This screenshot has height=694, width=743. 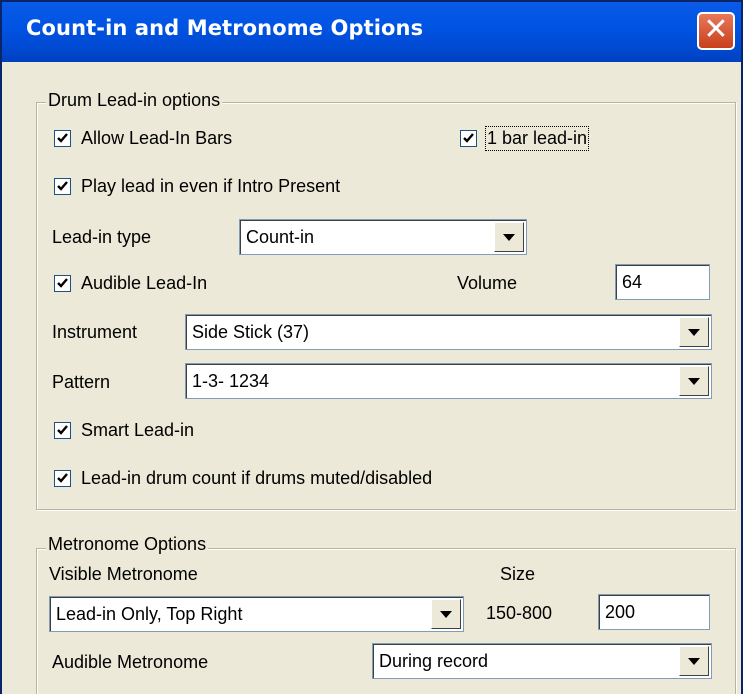 What do you see at coordinates (518, 574) in the screenshot?
I see `size-label: Size` at bounding box center [518, 574].